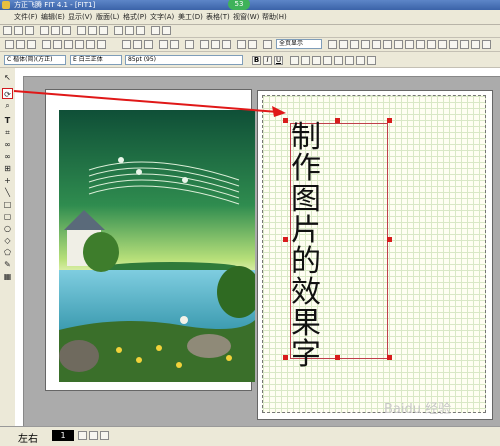  What do you see at coordinates (63, 435) in the screenshot?
I see `page-number: 1` at bounding box center [63, 435].